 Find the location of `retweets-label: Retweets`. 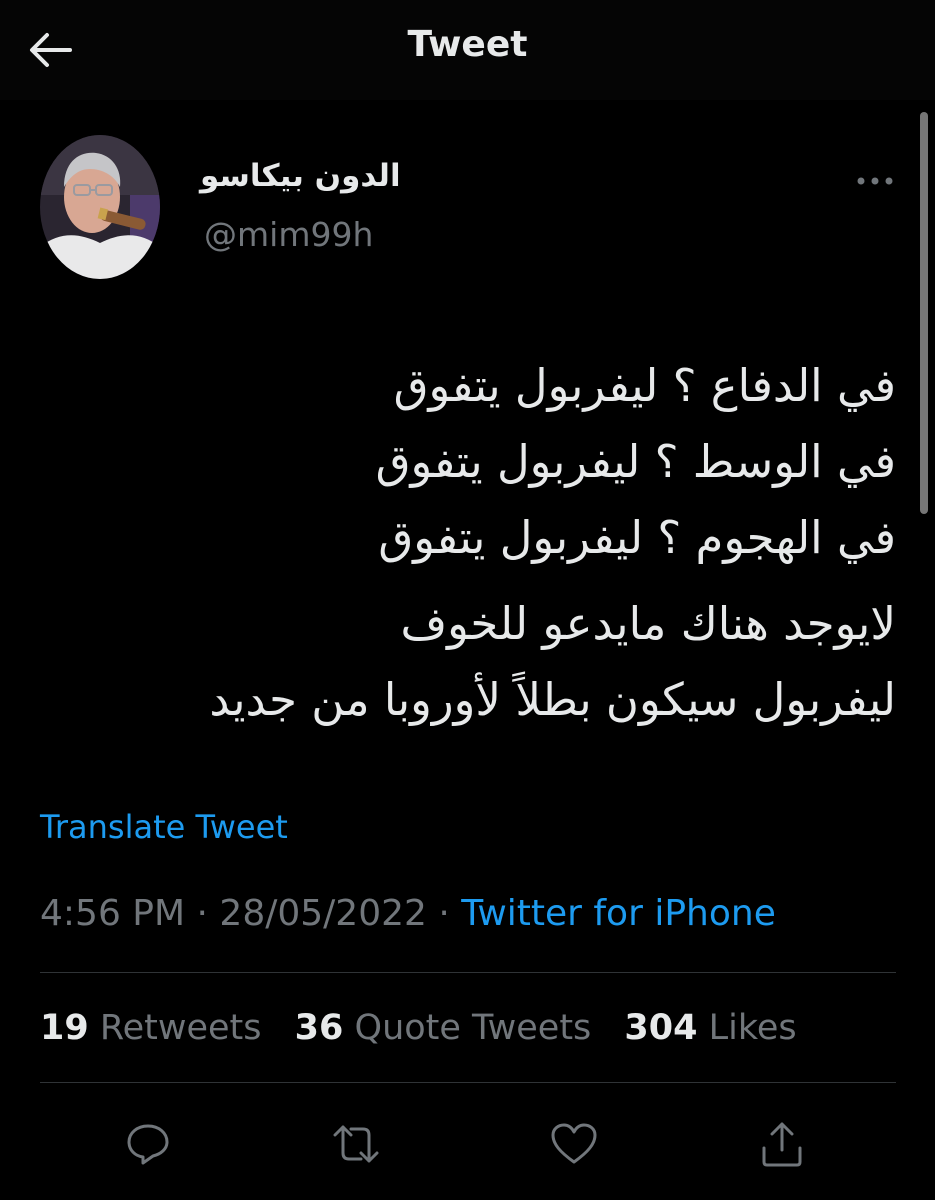

retweets-label: Retweets is located at coordinates (180, 1028).